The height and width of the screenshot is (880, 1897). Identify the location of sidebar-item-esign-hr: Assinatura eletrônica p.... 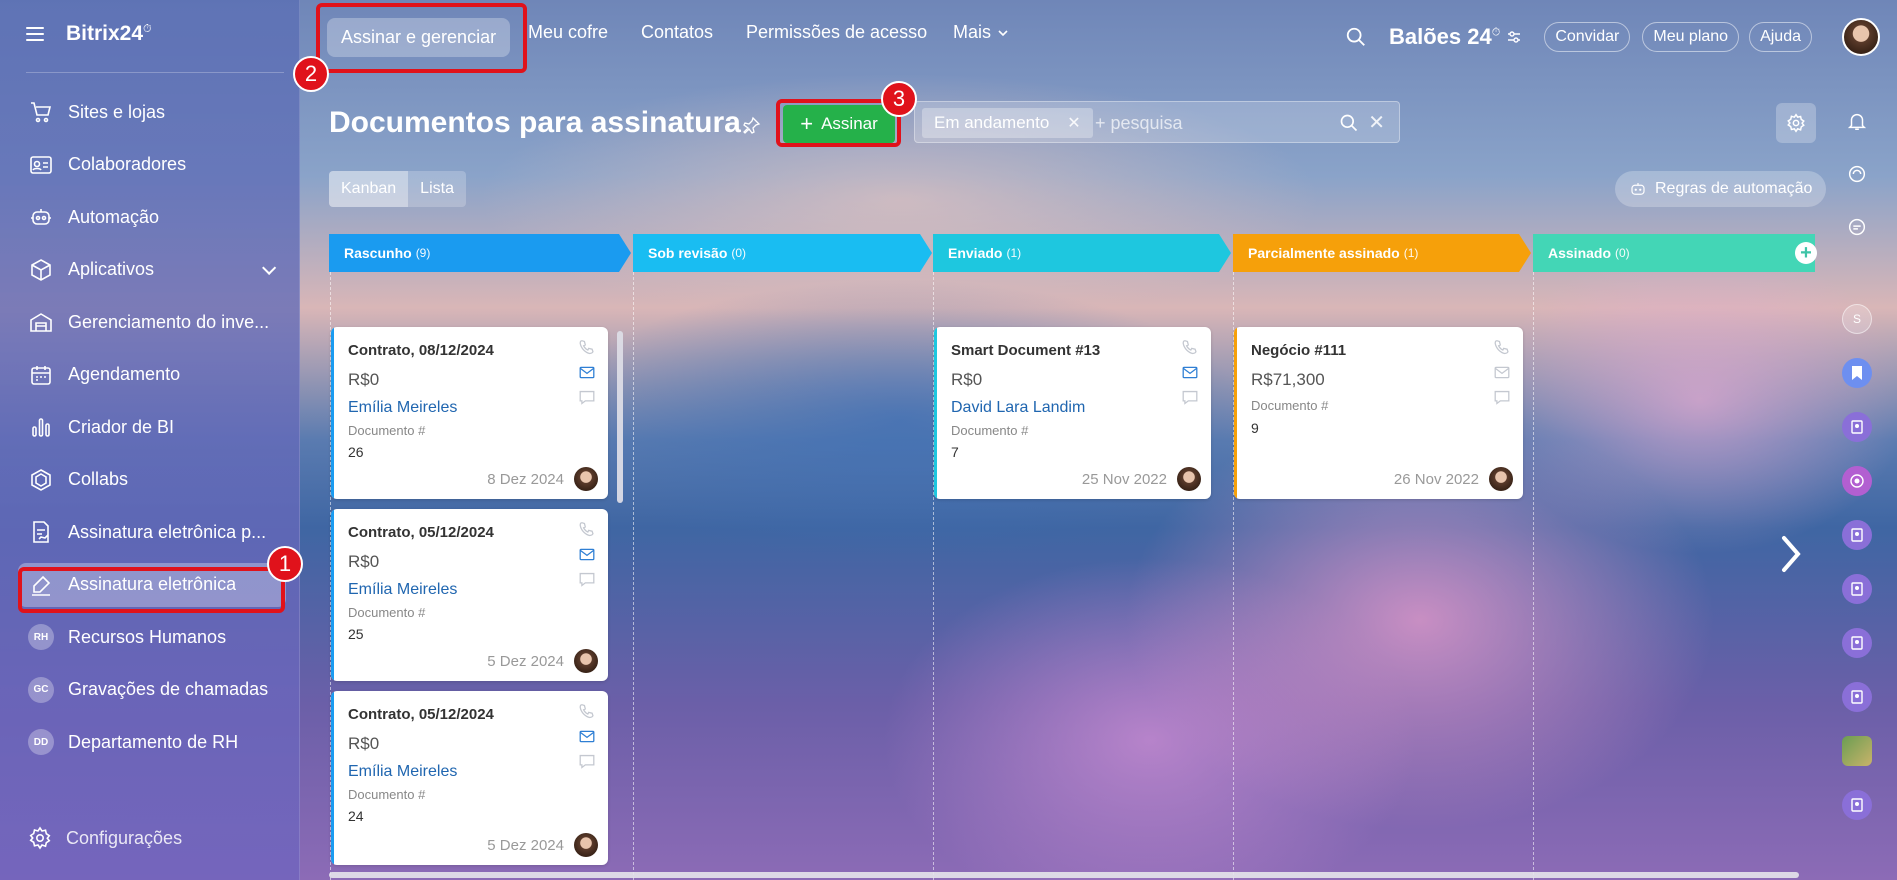
(152, 532).